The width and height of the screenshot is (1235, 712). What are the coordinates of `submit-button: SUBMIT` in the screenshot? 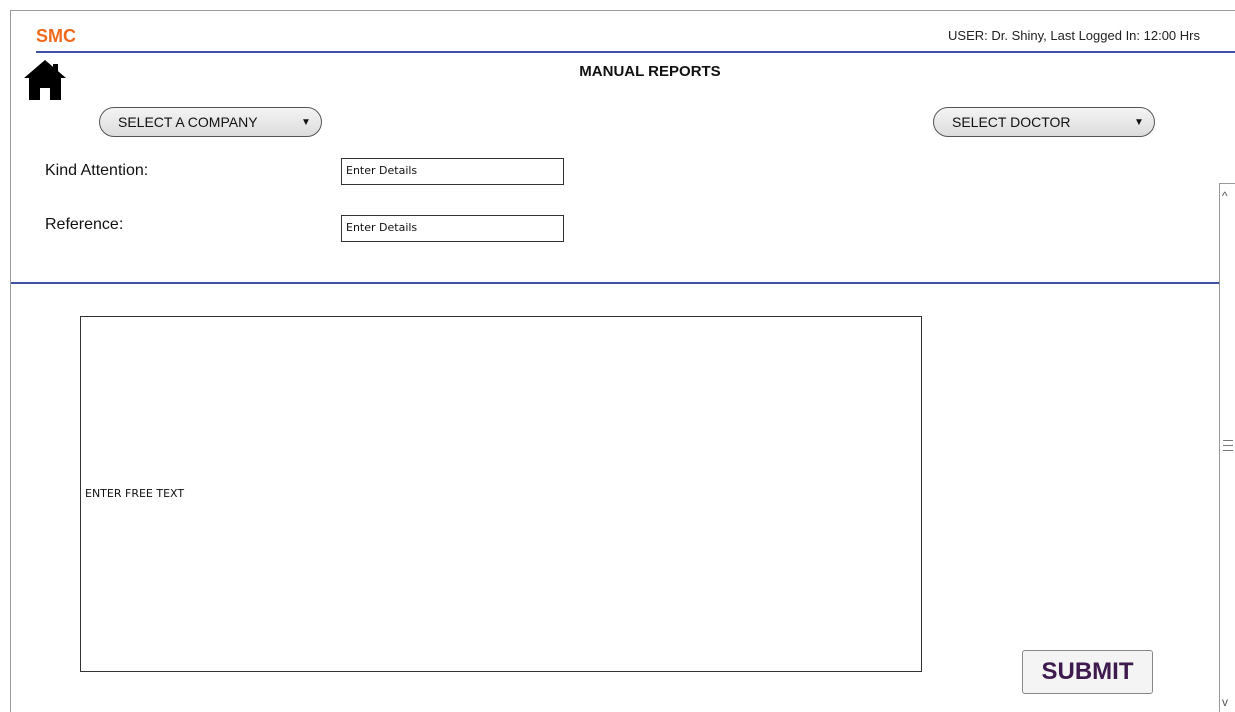 It's located at (1087, 672).